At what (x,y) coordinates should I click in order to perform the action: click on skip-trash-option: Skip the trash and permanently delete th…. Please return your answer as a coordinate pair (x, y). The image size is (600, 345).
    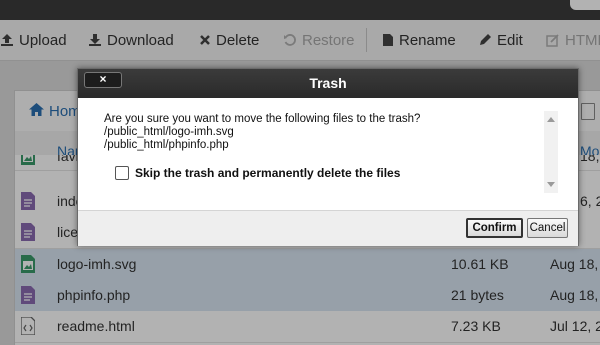
    Looking at the image, I should click on (257, 173).